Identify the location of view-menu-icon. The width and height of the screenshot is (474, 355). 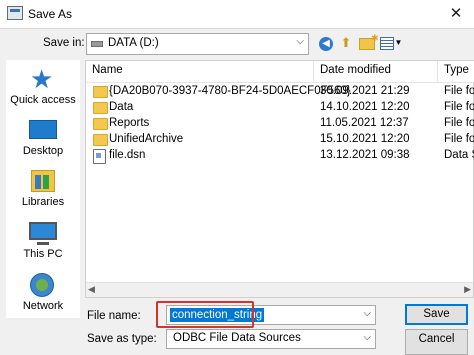
(386, 43).